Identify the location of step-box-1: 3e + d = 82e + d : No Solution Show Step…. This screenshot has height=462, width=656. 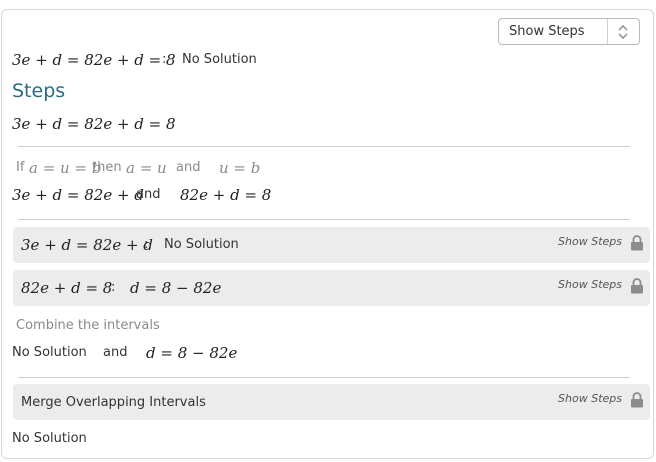
(331, 245).